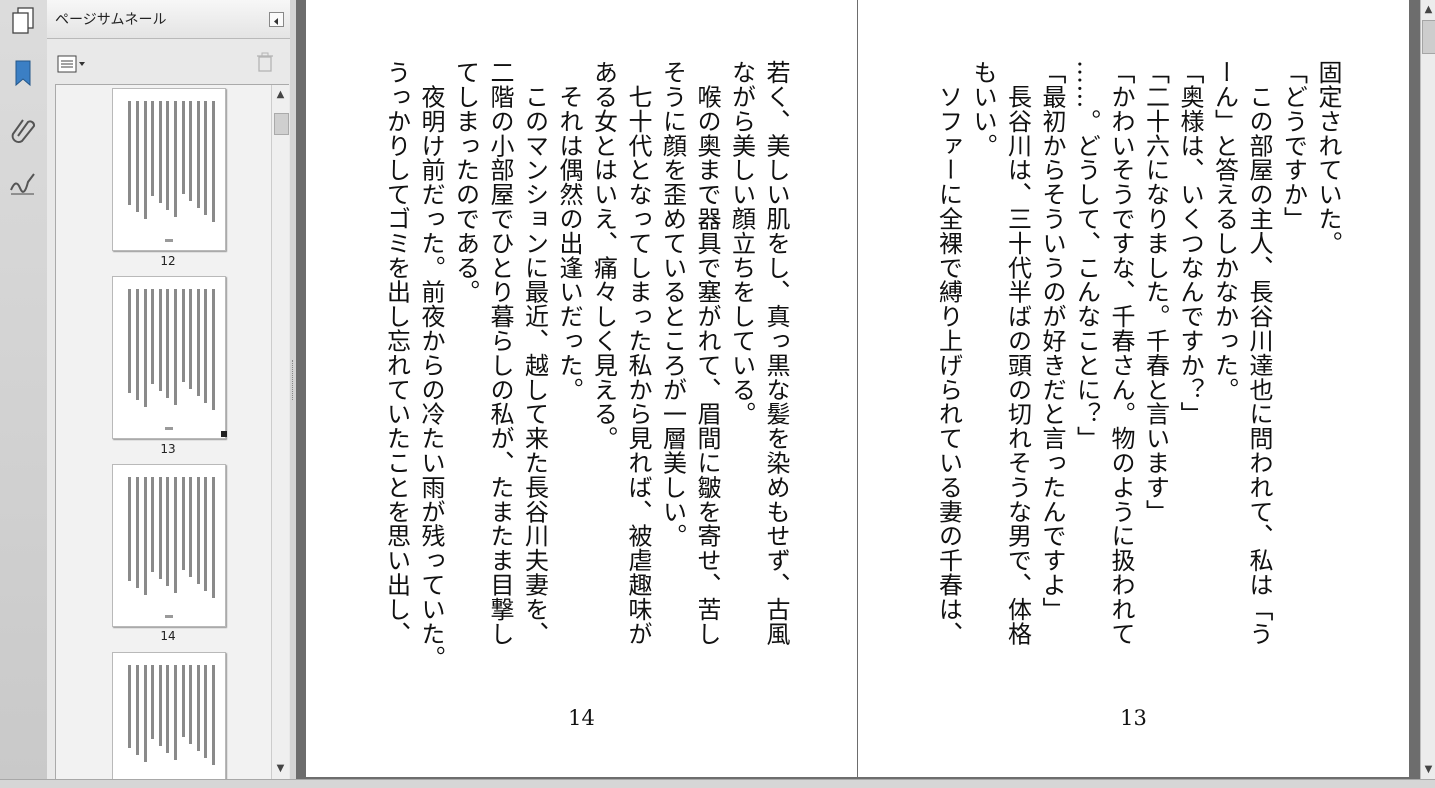 Image resolution: width=1435 pixels, height=788 pixels. Describe the element at coordinates (1190, 243) in the screenshot. I see `text-line: 「奥様は、いくつなんですか？」` at that location.